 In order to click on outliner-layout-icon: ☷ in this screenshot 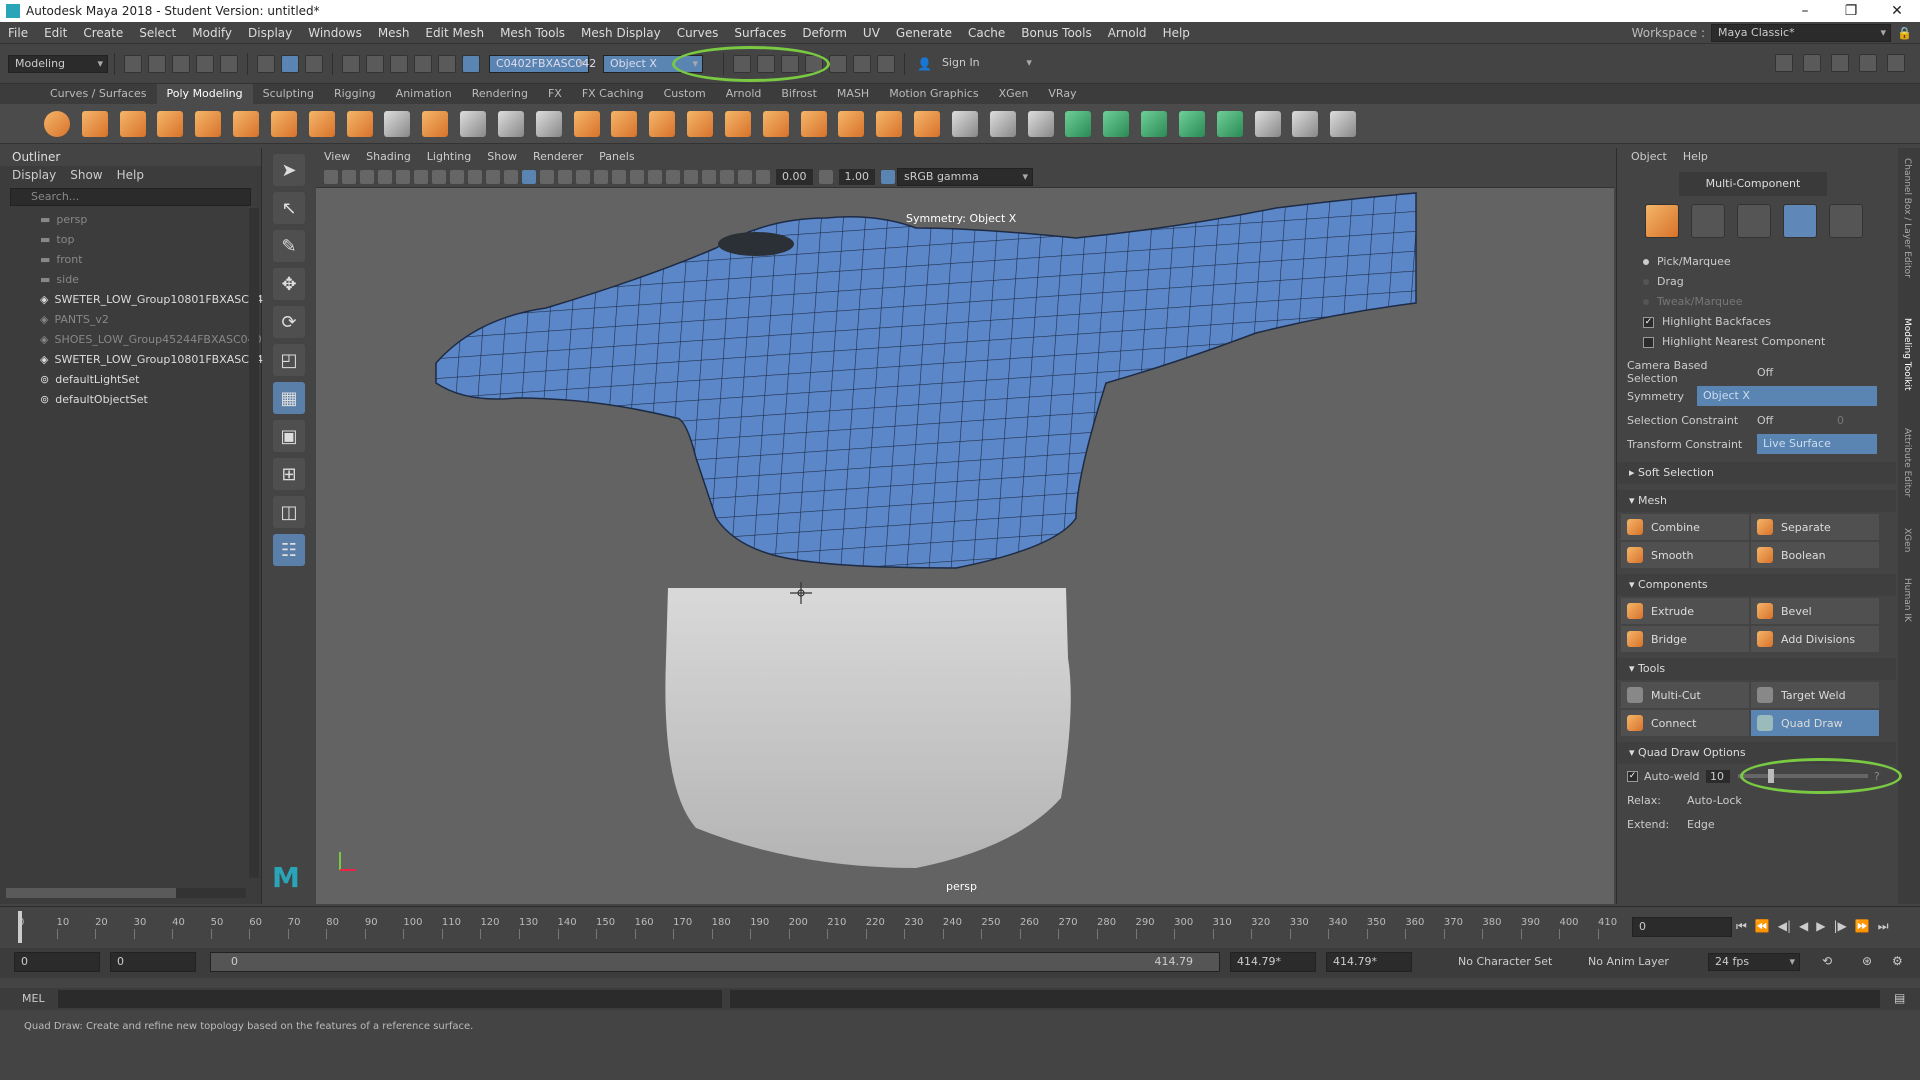, I will do `click(289, 550)`.